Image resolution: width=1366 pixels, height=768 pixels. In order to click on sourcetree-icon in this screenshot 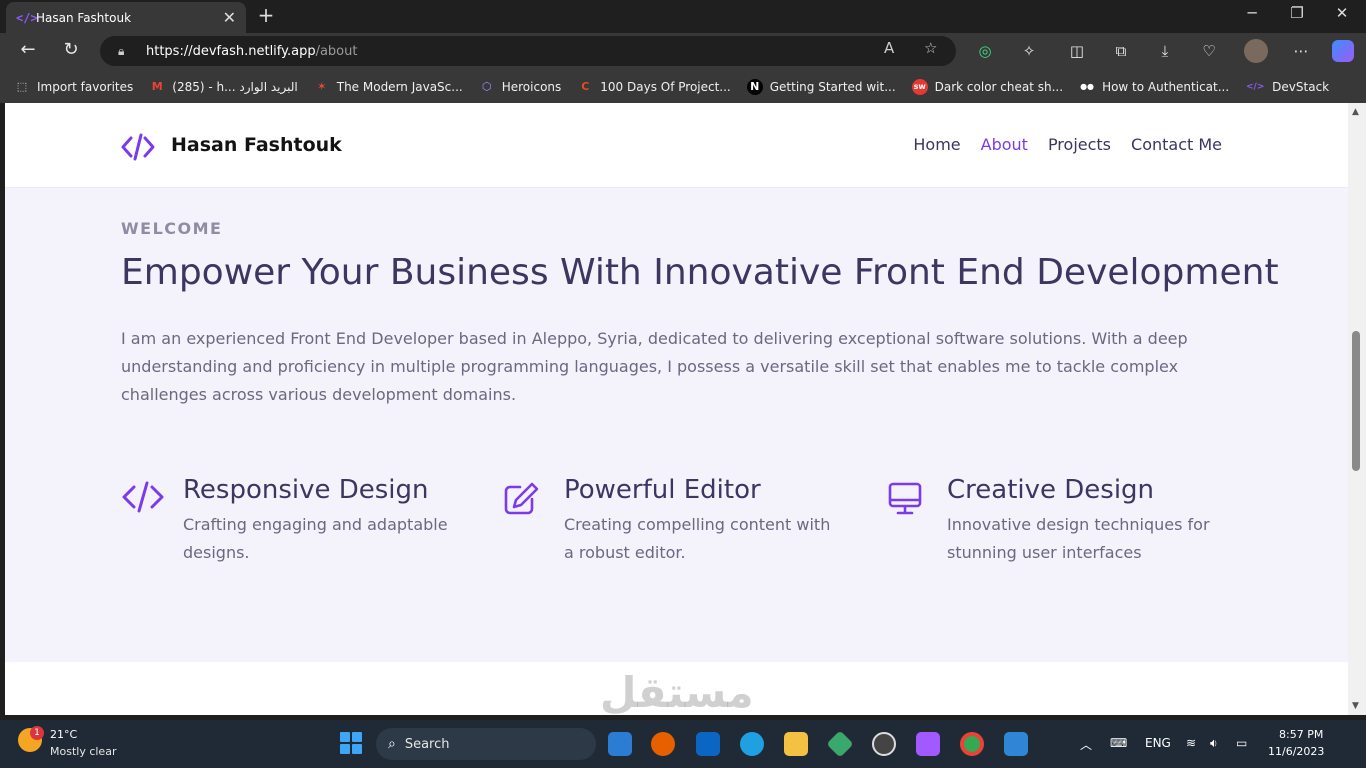, I will do `click(840, 744)`.